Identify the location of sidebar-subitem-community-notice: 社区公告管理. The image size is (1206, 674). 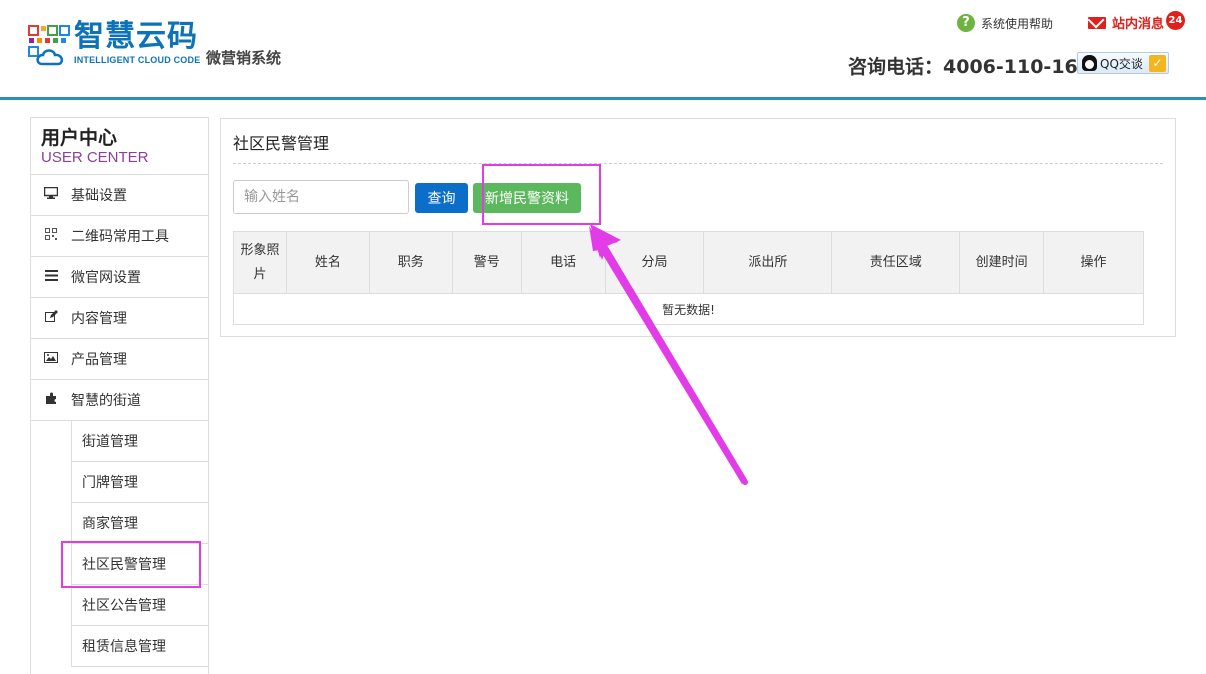
(139, 605).